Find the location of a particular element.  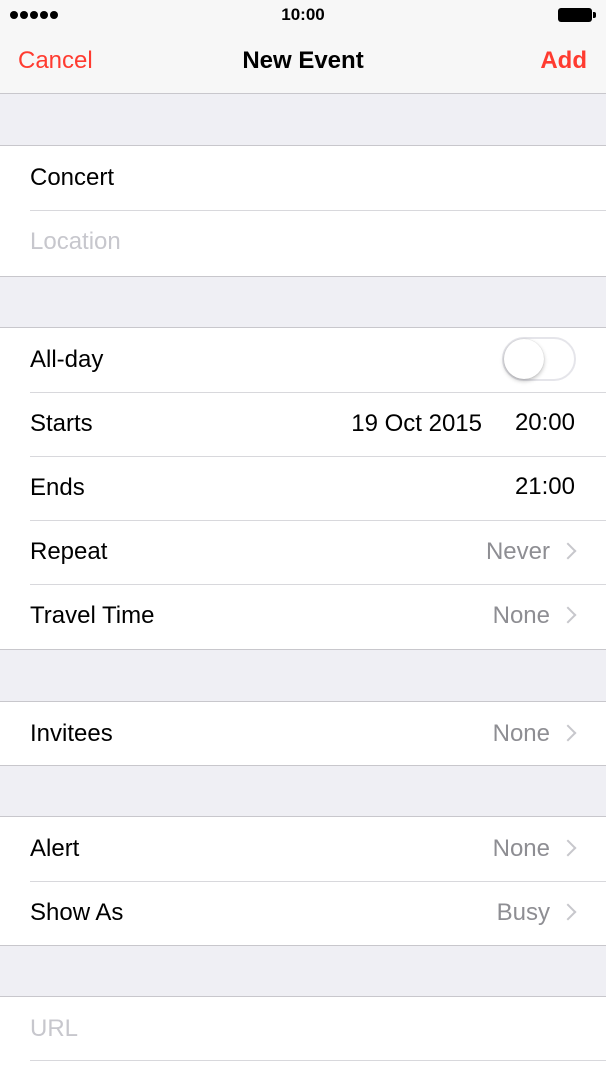

invitees-label: Invitees is located at coordinates (71, 733).